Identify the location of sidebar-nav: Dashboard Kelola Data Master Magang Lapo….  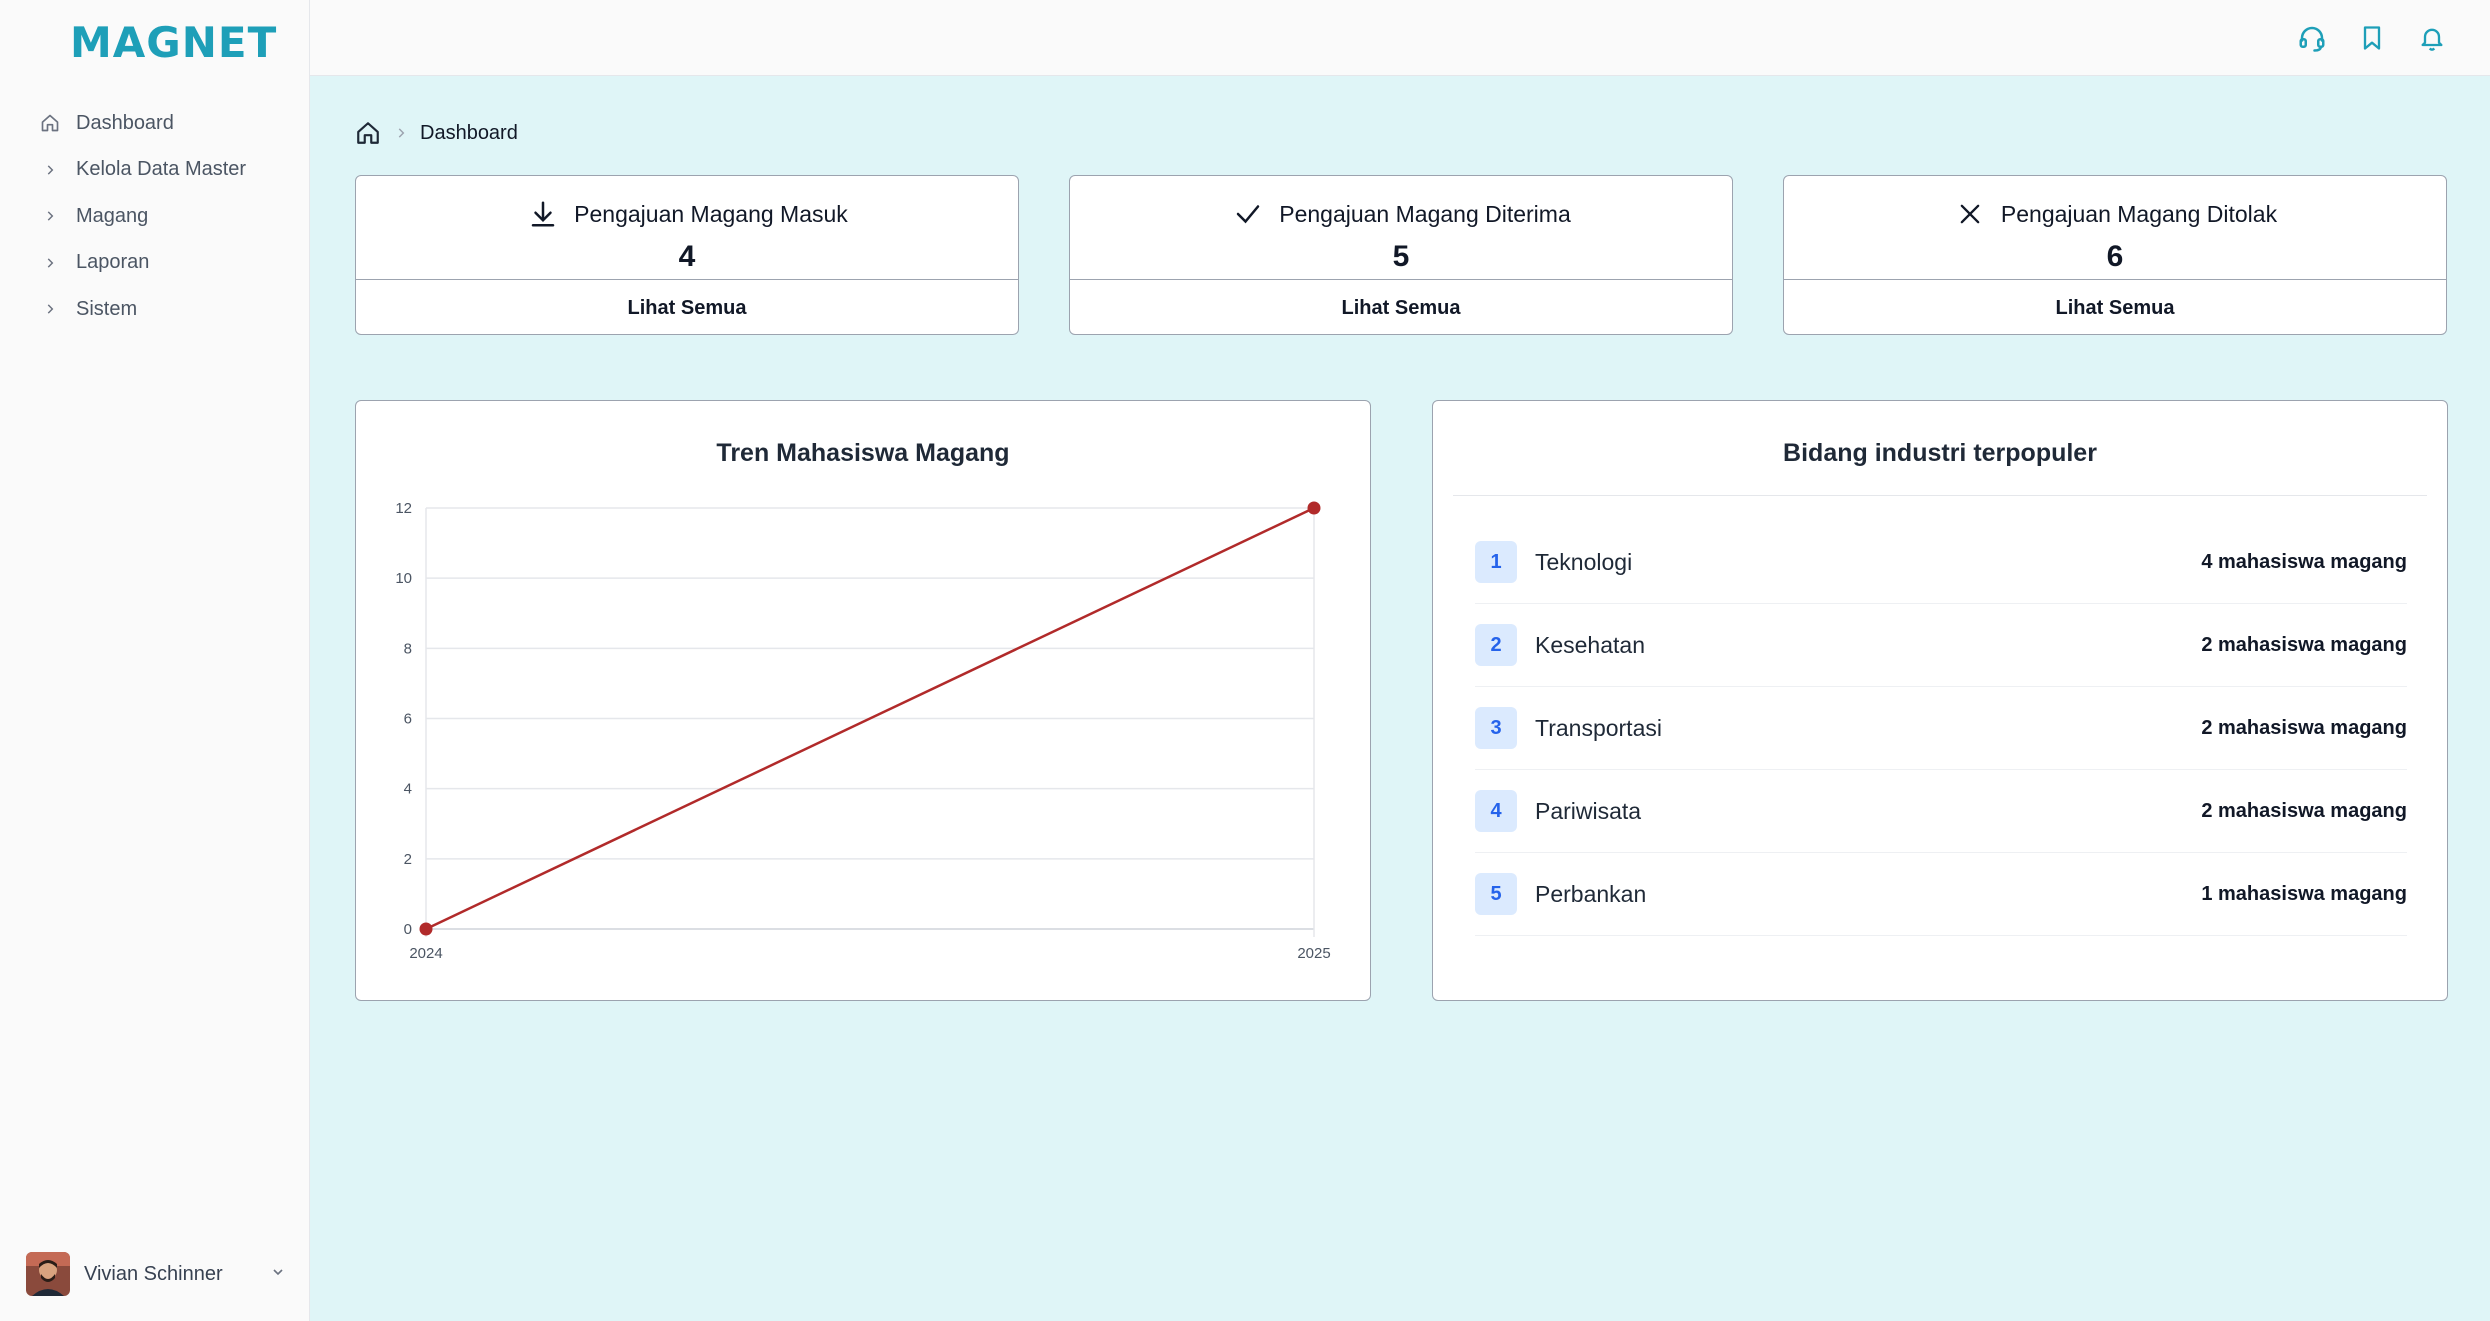
(155, 216).